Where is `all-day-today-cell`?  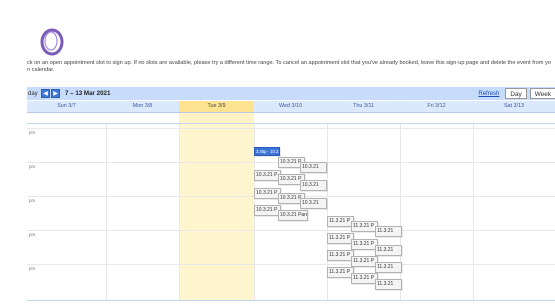 all-day-today-cell is located at coordinates (216, 118).